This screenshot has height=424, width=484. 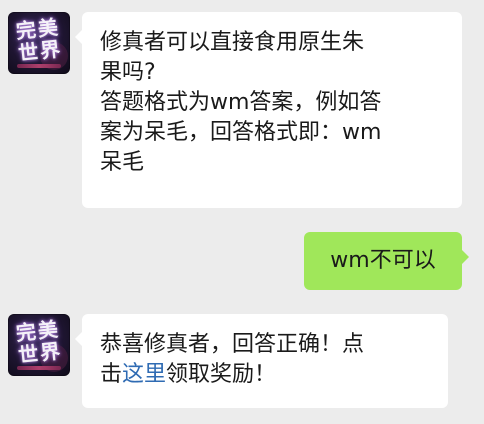 I want to click on message-bubble-answer: wm不可以, so click(x=386, y=261).